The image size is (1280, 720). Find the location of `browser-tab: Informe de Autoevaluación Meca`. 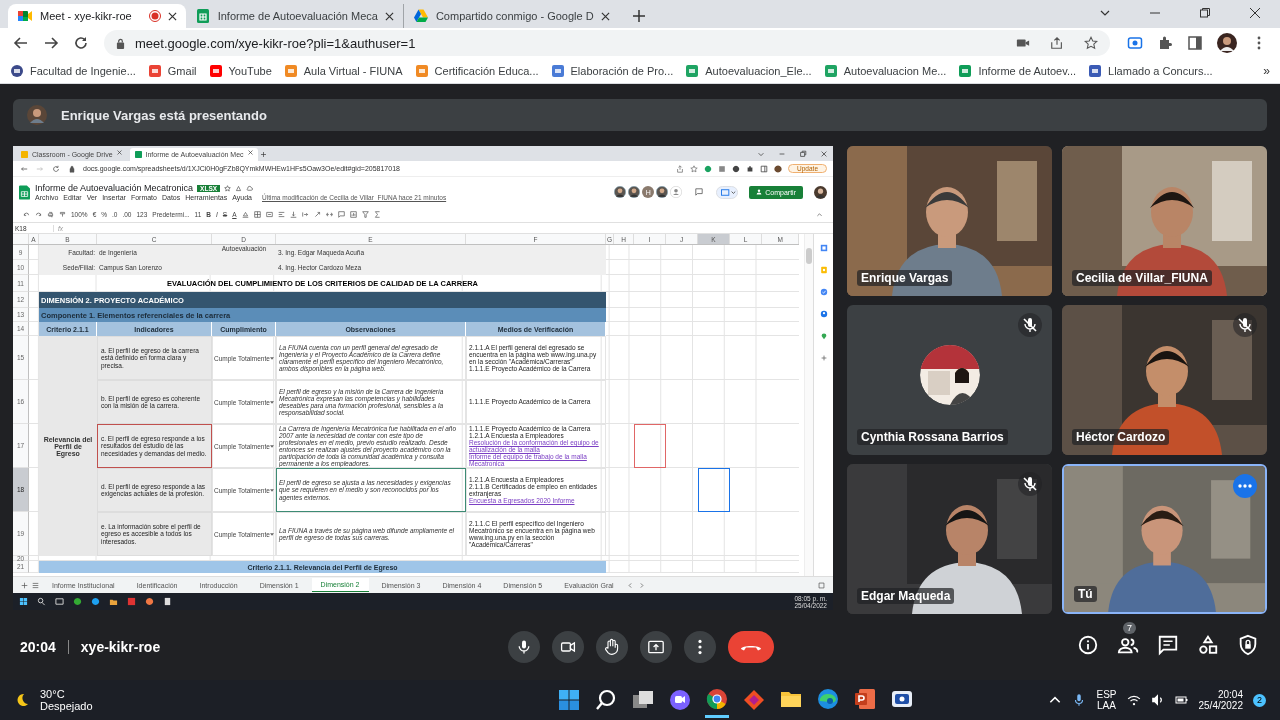

browser-tab: Informe de Autoevaluación Meca is located at coordinates (294, 16).